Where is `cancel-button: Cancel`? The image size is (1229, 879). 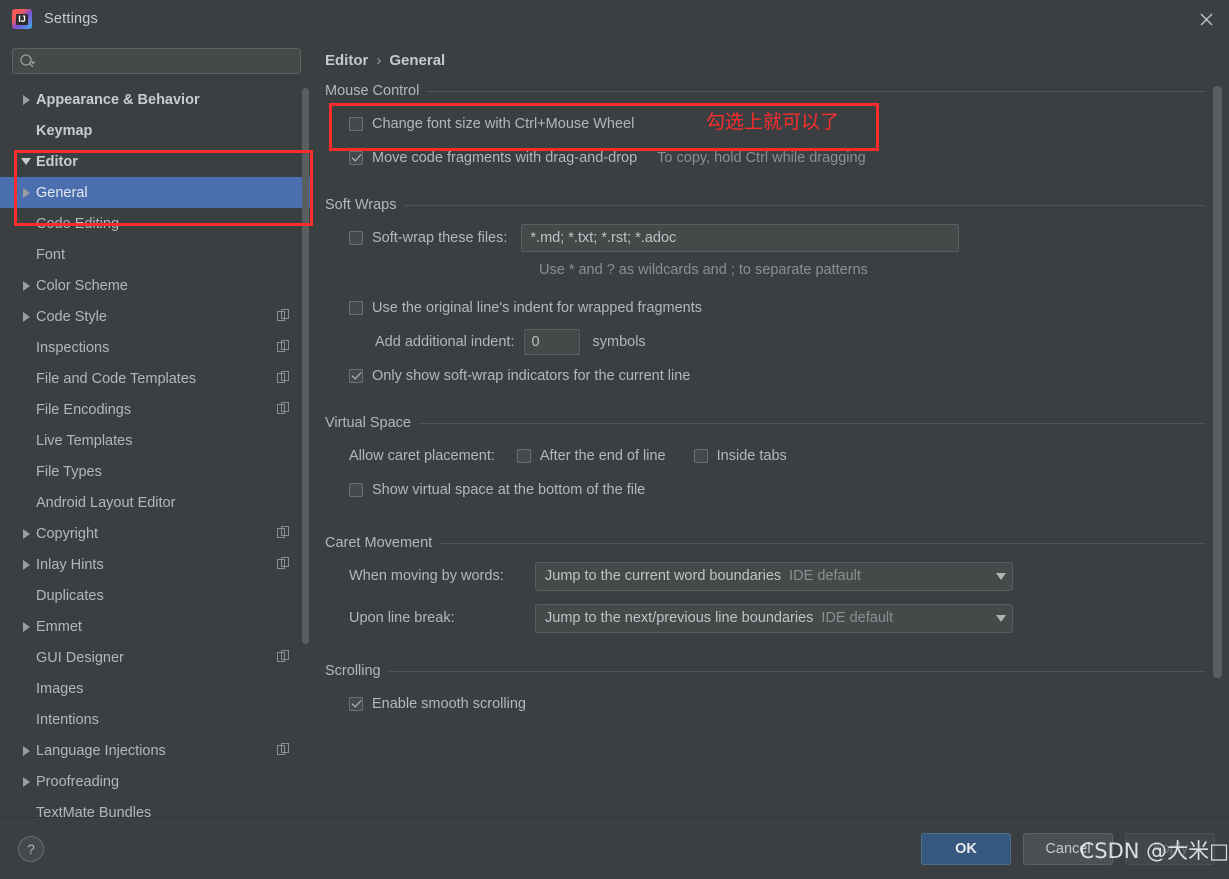 cancel-button: Cancel is located at coordinates (1068, 848).